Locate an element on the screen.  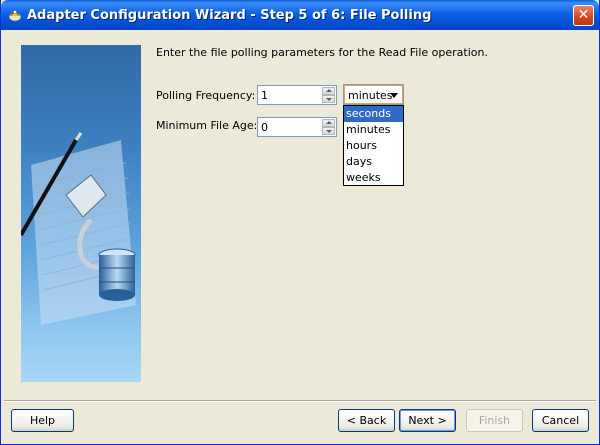
wizard-app-icon is located at coordinates (15, 16).